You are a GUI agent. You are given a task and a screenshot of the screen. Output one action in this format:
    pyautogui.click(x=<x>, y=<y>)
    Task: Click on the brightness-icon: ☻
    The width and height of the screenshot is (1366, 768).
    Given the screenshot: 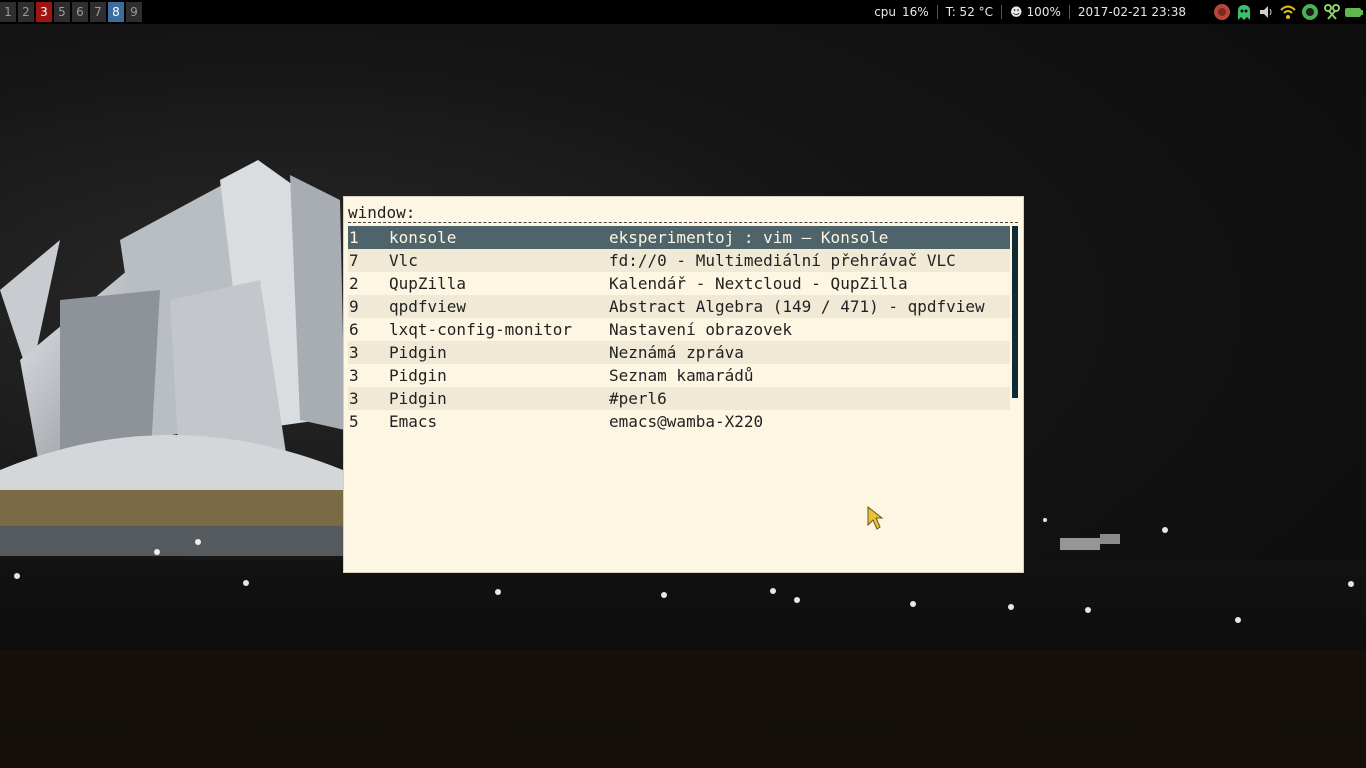 What is the action you would take?
    pyautogui.click(x=1016, y=12)
    